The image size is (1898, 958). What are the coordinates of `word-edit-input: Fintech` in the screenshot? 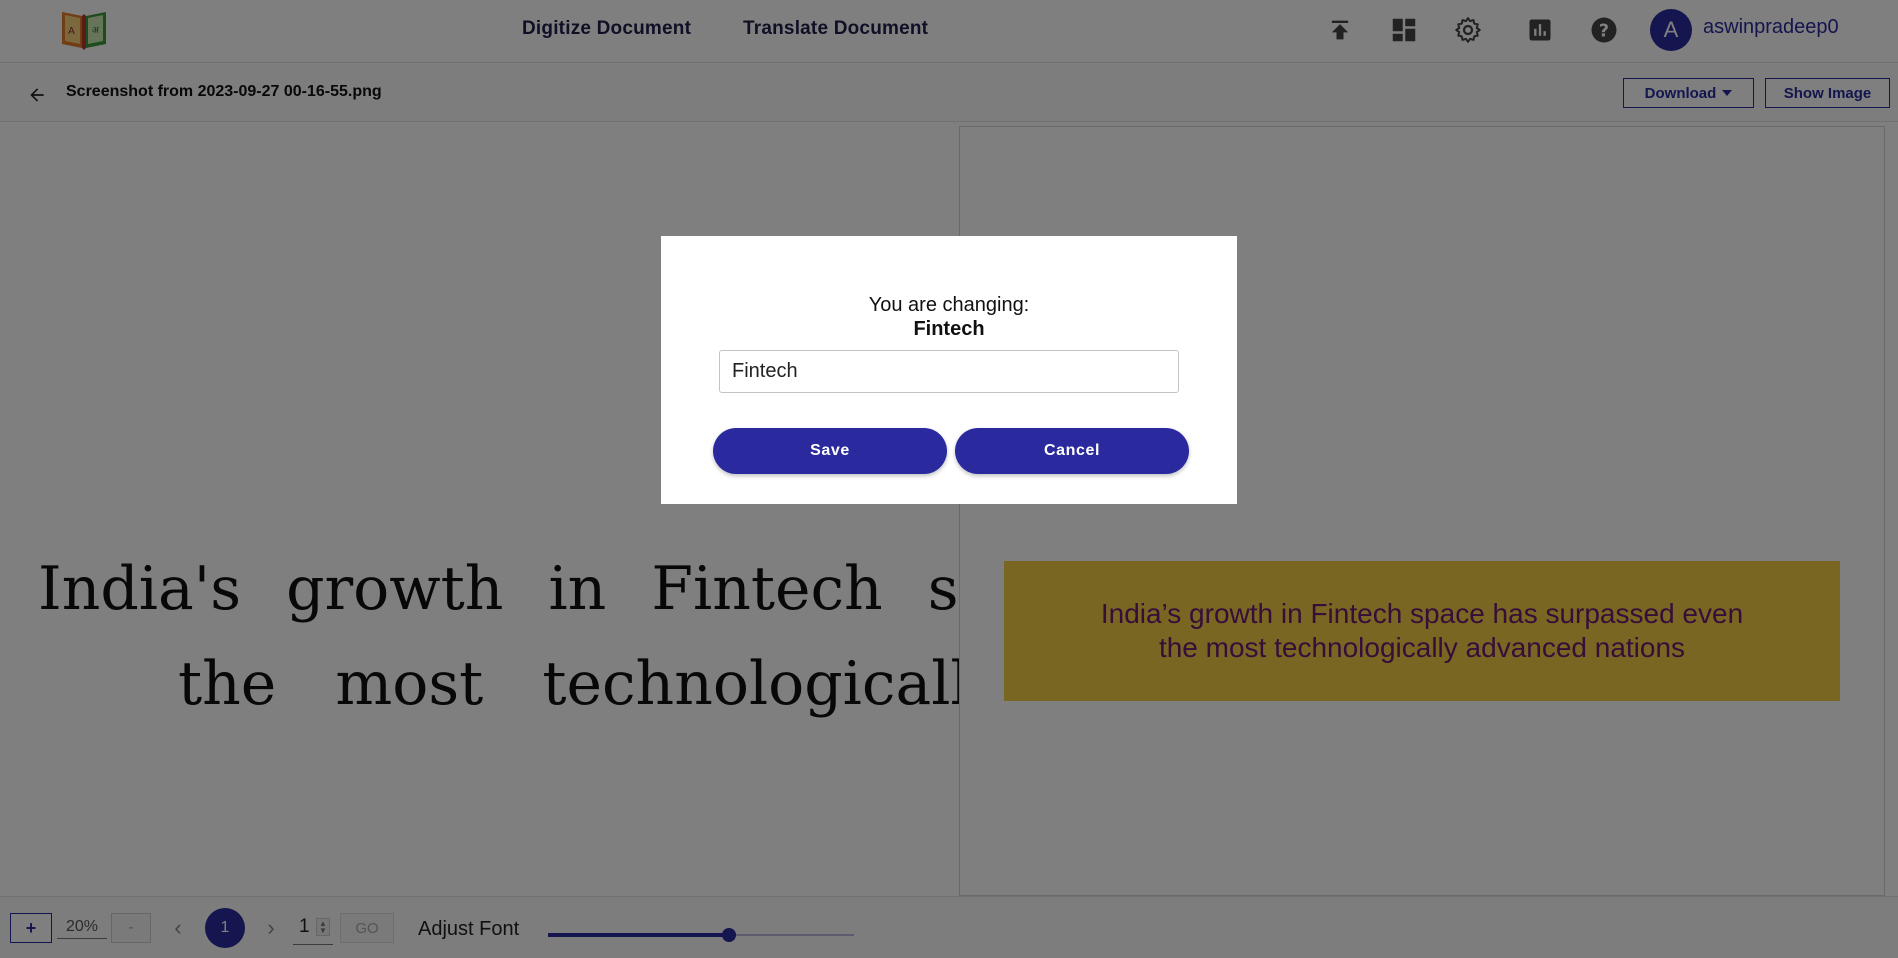 It's located at (949, 371).